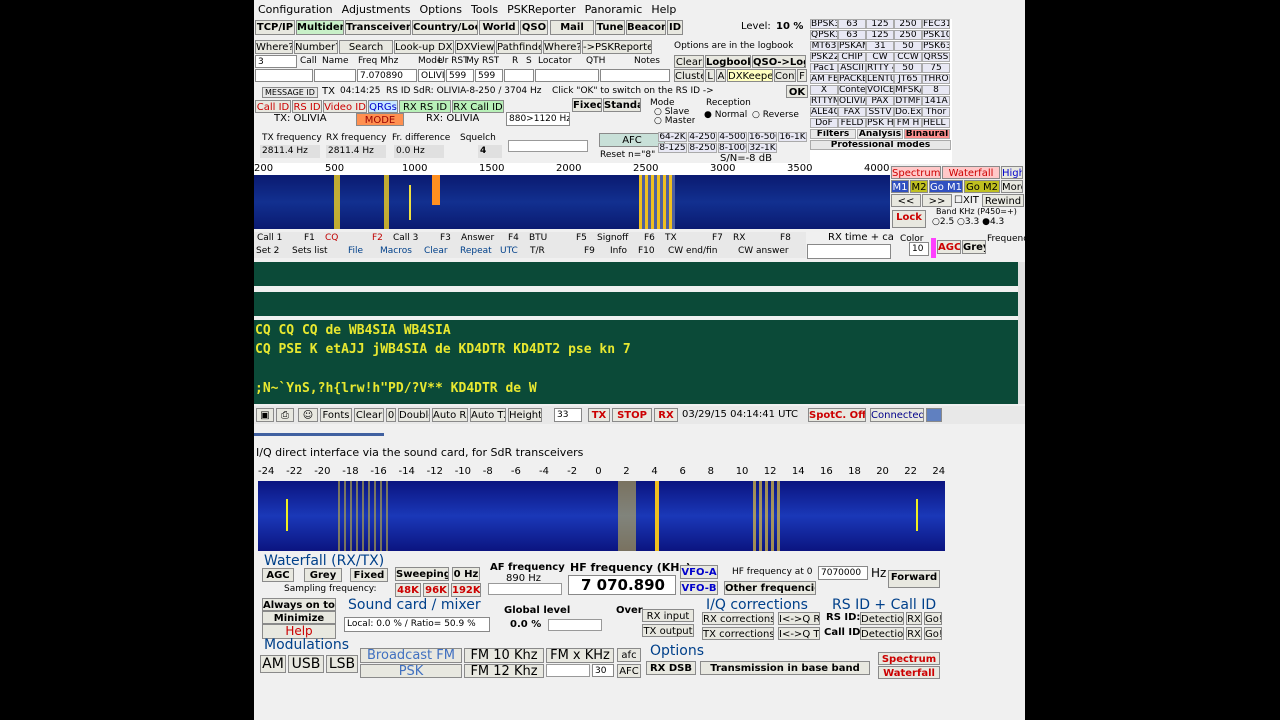 This screenshot has width=1280, height=720. Describe the element at coordinates (909, 219) in the screenshot. I see `lock-button: Lock` at that location.